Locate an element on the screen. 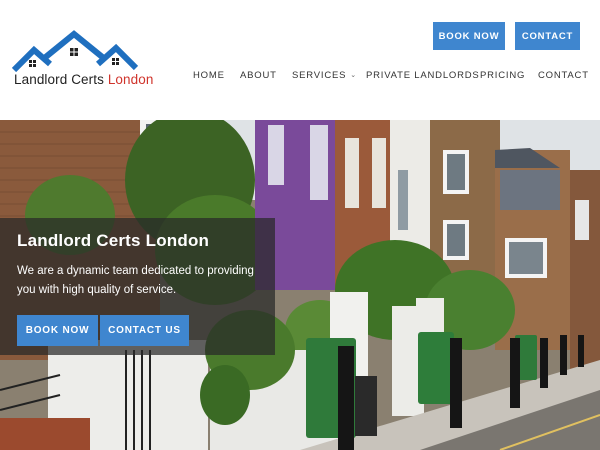  nav-about: ABOUT is located at coordinates (258, 75).